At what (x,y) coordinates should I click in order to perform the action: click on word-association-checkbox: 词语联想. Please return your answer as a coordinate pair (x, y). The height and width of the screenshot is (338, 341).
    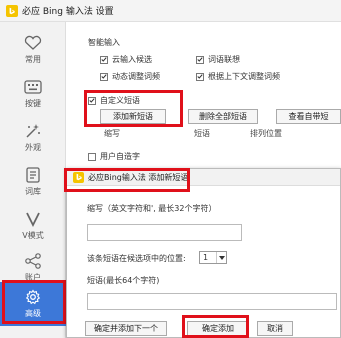
    Looking at the image, I should click on (218, 59).